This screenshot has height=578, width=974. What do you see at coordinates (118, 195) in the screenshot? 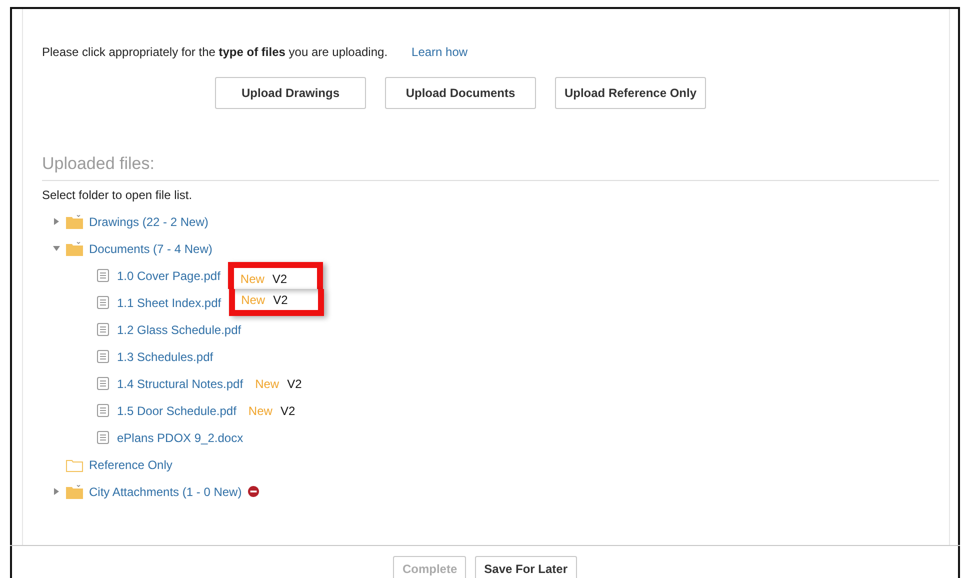
I see `hint-text: Select folder to open file list.` at bounding box center [118, 195].